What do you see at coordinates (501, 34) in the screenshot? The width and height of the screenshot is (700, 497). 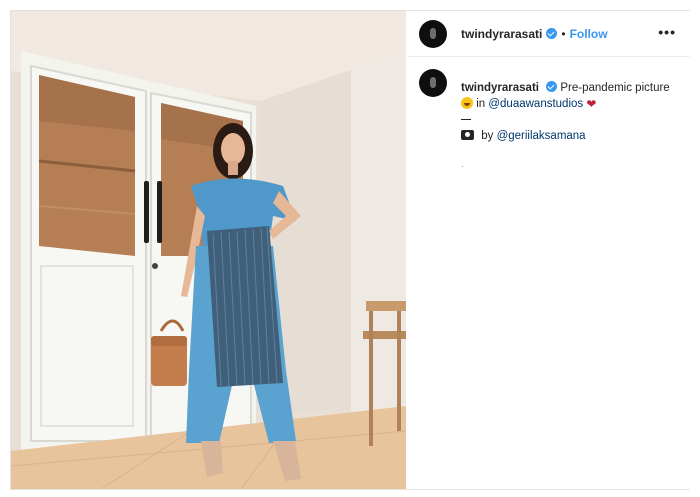 I see `header-username: twindyrarasati` at bounding box center [501, 34].